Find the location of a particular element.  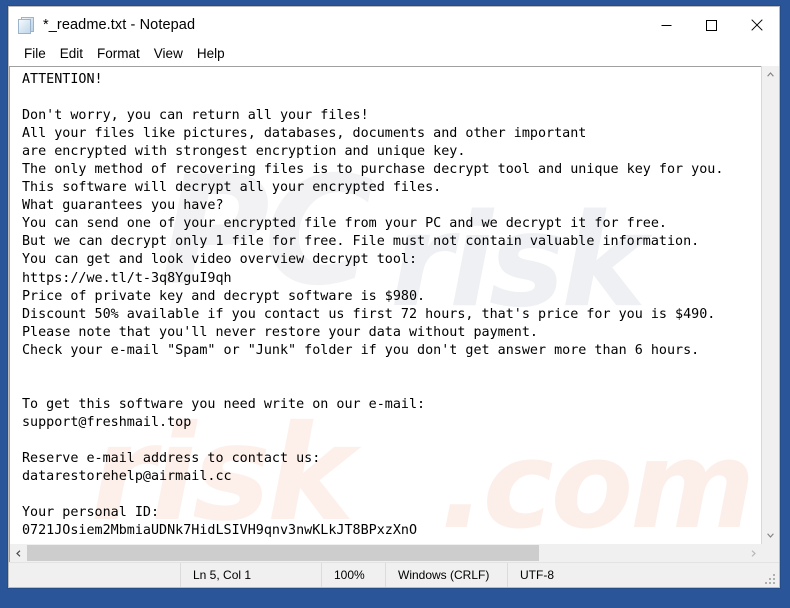

scrollbar-corner is located at coordinates (770, 553).